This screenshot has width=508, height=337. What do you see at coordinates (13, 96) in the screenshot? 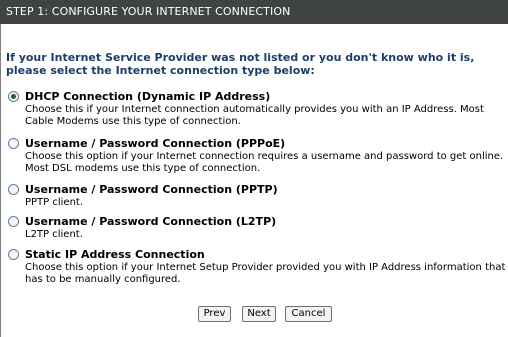
I see `radio-dhcp` at bounding box center [13, 96].